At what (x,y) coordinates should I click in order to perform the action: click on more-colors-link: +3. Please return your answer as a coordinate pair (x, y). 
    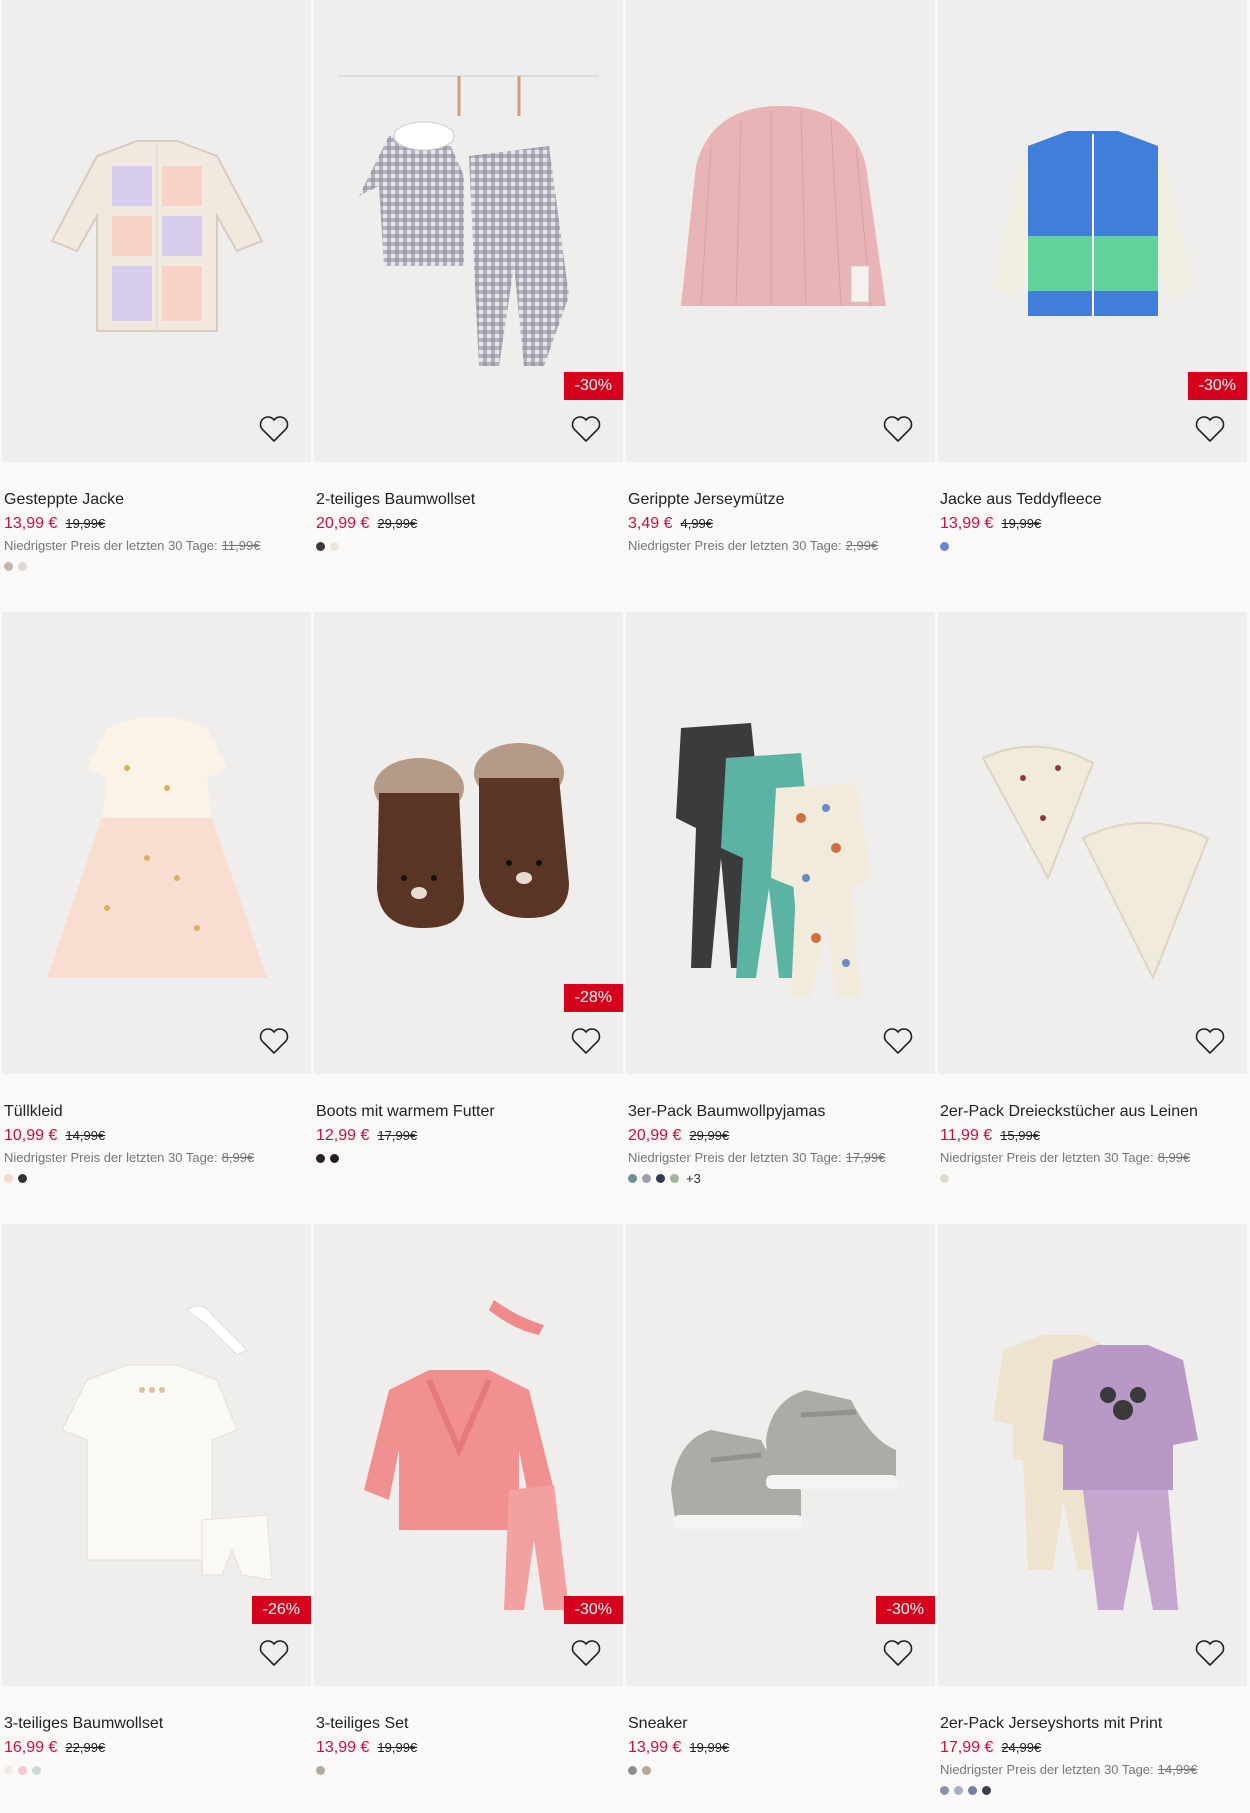
    Looking at the image, I should click on (693, 1178).